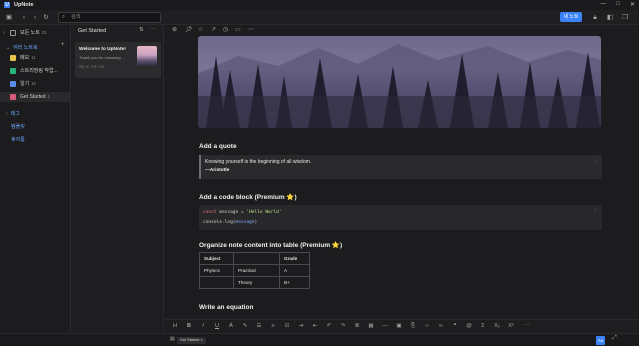 The height and width of the screenshot is (346, 639). Describe the element at coordinates (603, 4) in the screenshot. I see `minimize-button: —` at that location.